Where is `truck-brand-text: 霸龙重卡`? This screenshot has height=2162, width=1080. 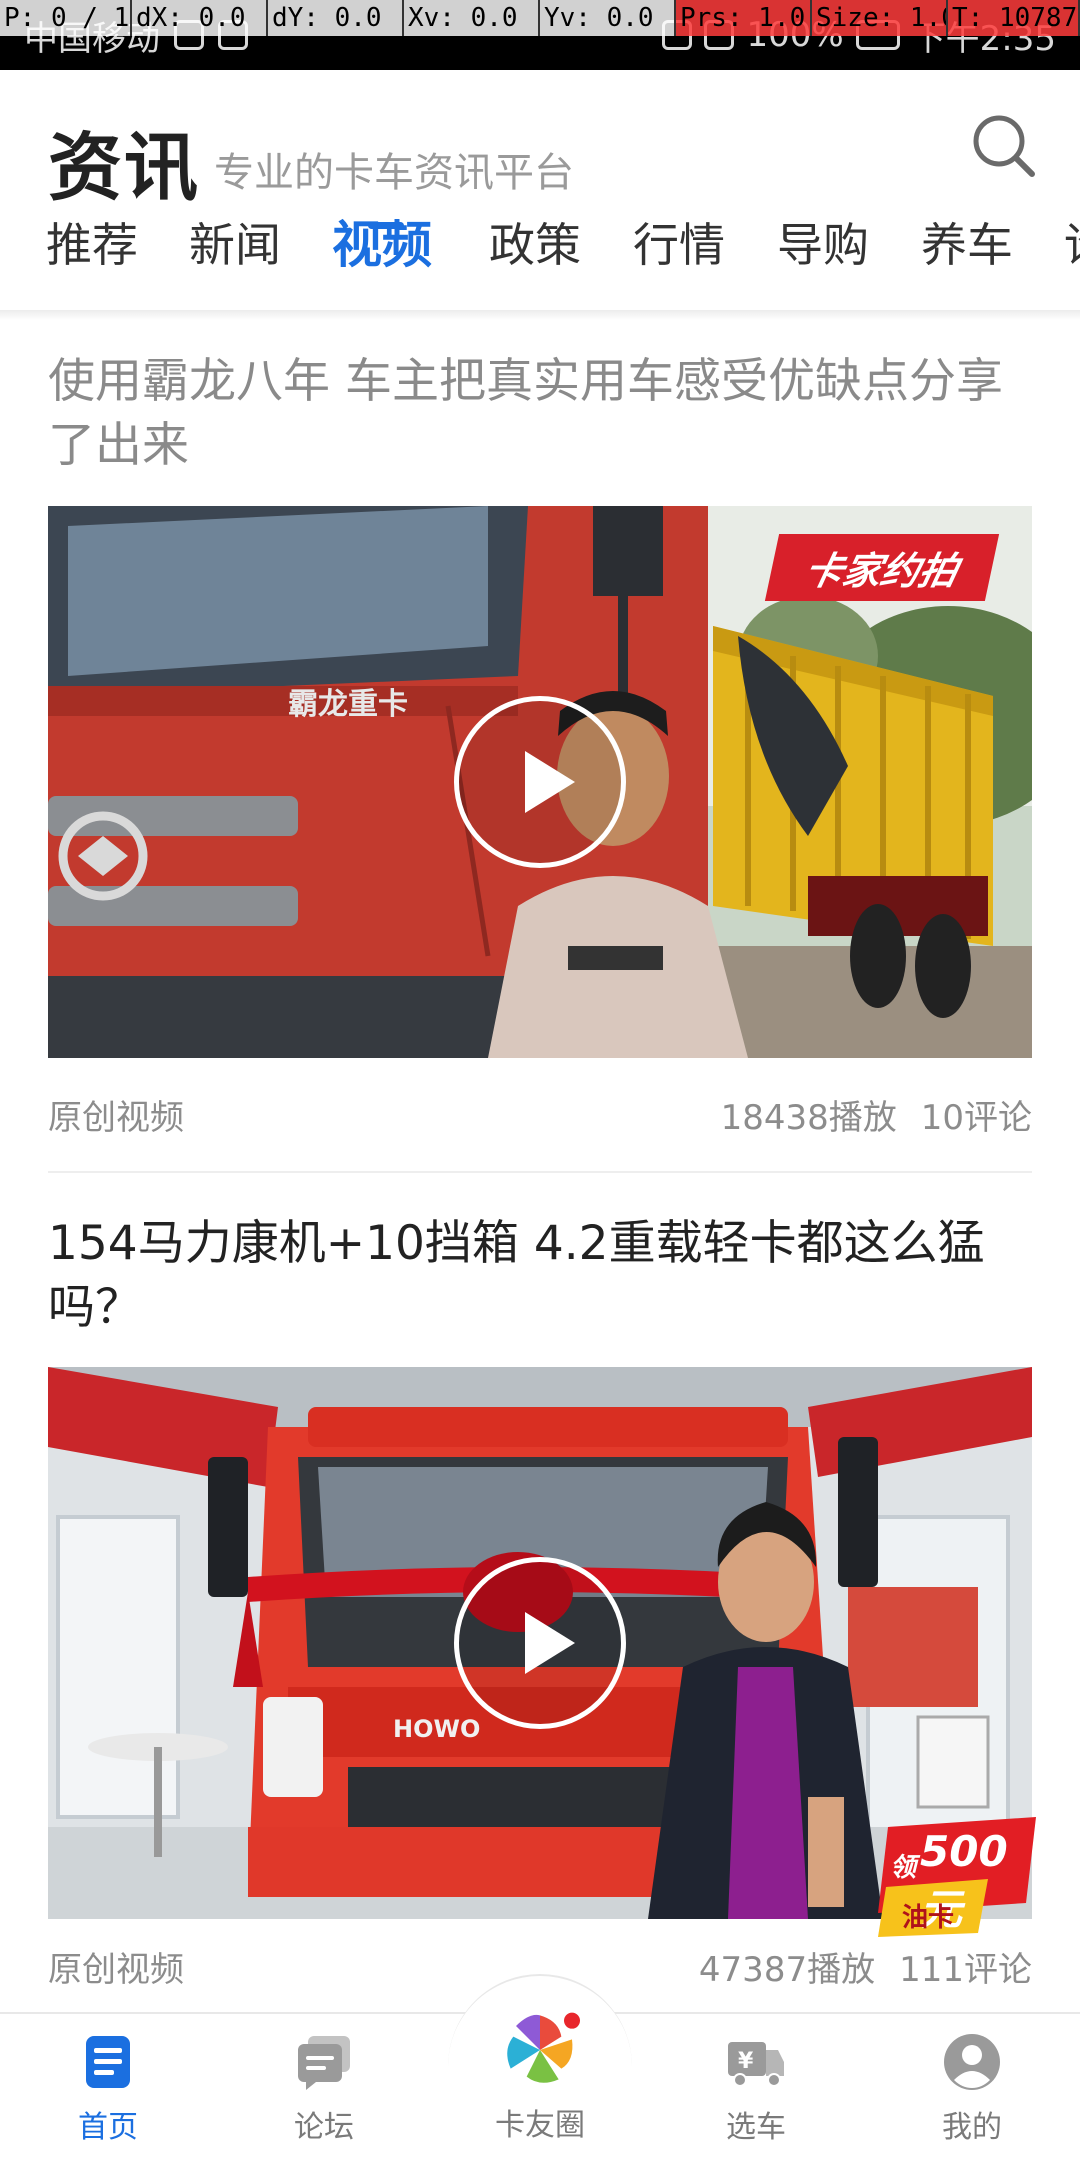 truck-brand-text: 霸龙重卡 is located at coordinates (348, 704).